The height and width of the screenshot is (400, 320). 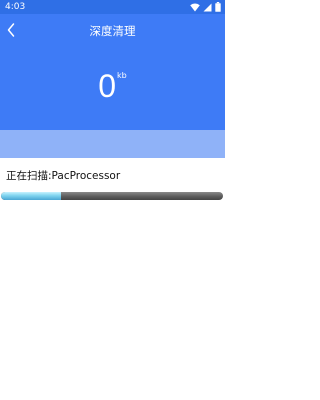 What do you see at coordinates (195, 7) in the screenshot?
I see `wifi-icon` at bounding box center [195, 7].